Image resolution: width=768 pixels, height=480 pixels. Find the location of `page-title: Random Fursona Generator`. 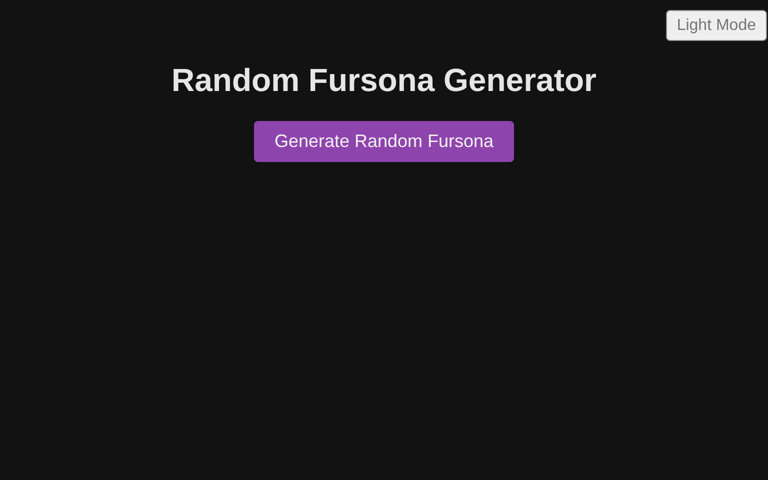

page-title: Random Fursona Generator is located at coordinates (384, 80).